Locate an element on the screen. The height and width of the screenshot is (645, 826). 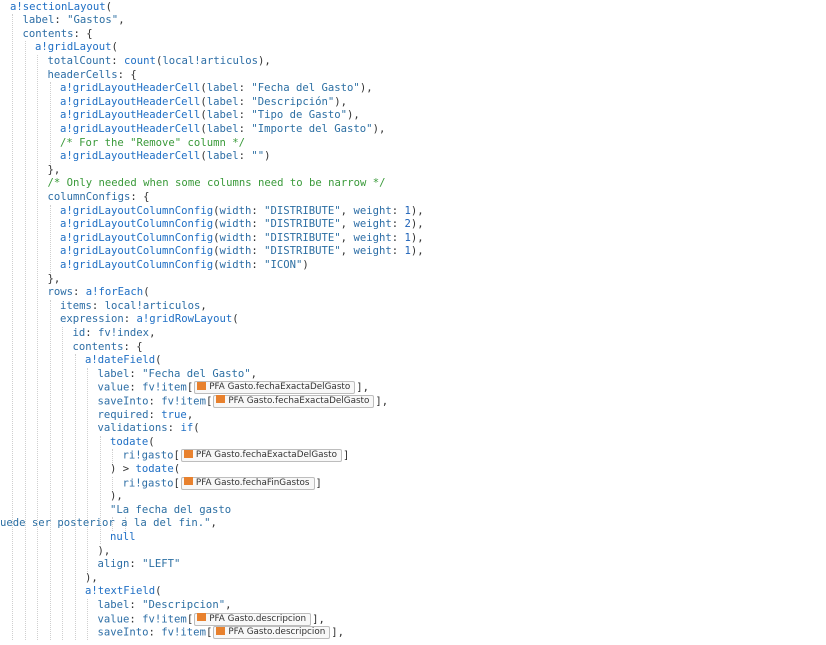
code-token: null is located at coordinates (123, 536).